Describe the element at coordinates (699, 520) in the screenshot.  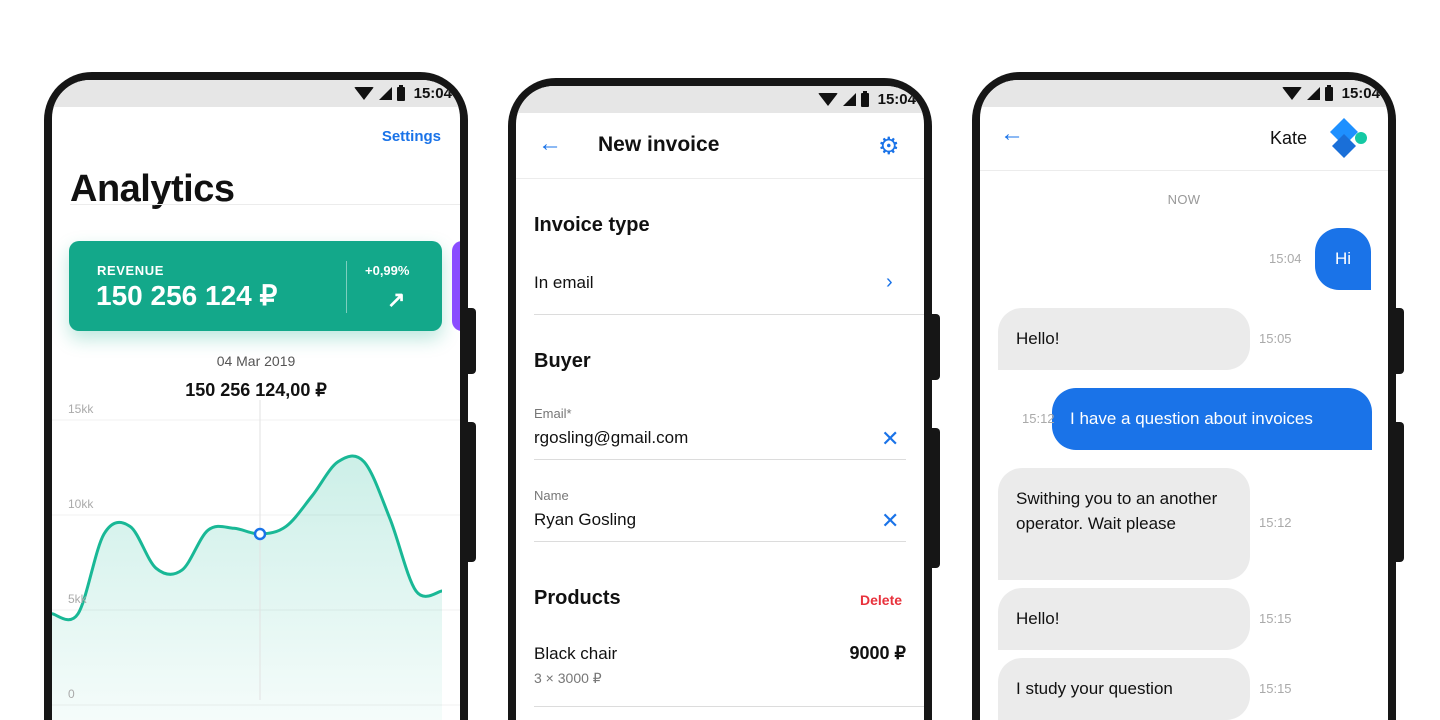
I see `name-field` at that location.